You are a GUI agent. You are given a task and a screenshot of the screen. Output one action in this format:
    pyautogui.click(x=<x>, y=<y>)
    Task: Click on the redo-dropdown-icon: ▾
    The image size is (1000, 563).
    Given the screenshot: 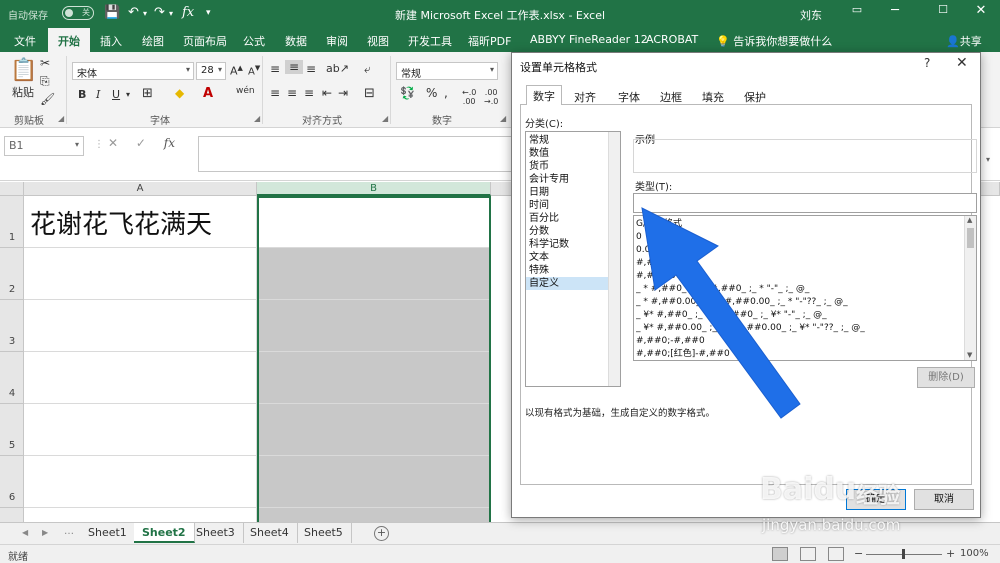 What is the action you would take?
    pyautogui.click(x=171, y=13)
    